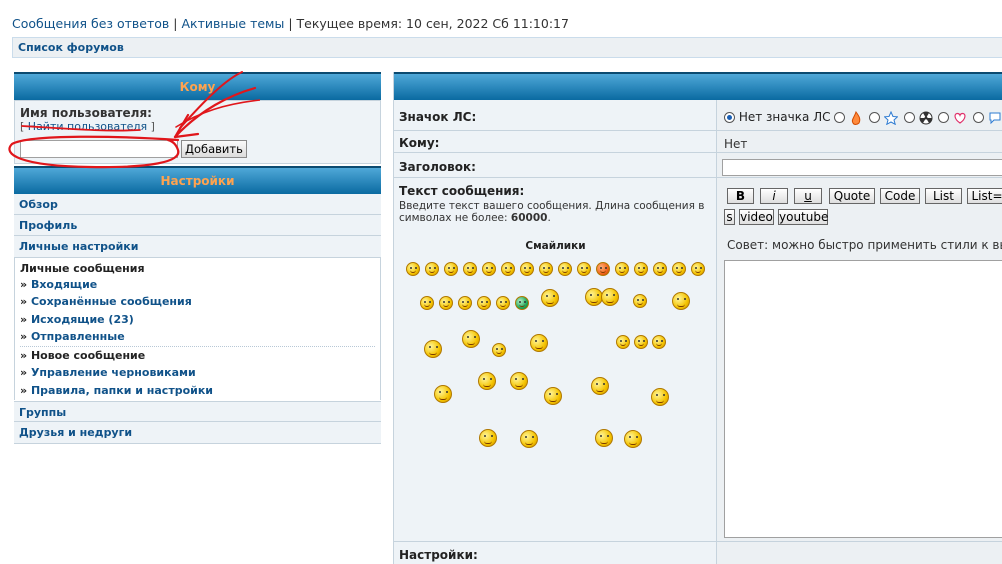 The height and width of the screenshot is (564, 1002). I want to click on strike-button: s, so click(729, 217).